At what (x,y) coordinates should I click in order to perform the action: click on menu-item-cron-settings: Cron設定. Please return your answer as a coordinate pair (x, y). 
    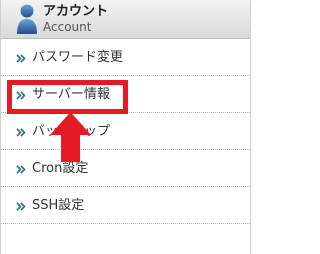
    Looking at the image, I should click on (125, 168).